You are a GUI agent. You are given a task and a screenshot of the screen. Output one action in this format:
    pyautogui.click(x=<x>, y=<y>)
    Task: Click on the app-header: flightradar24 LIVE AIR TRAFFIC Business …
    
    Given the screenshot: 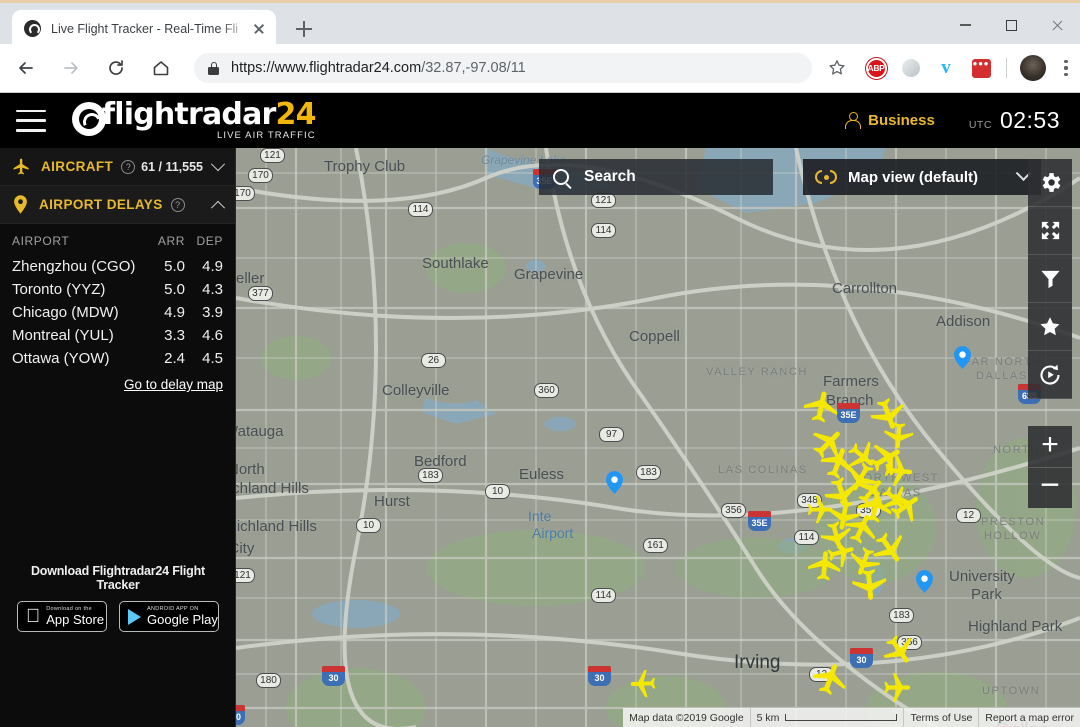 What is the action you would take?
    pyautogui.click(x=540, y=120)
    